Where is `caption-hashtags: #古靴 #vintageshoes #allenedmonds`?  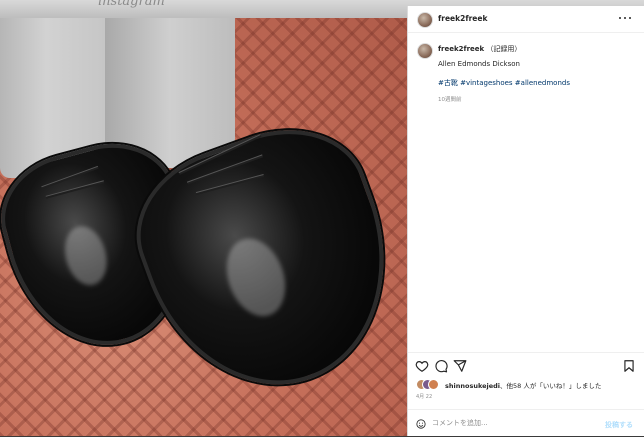 caption-hashtags: #古靴 #vintageshoes #allenedmonds is located at coordinates (504, 83).